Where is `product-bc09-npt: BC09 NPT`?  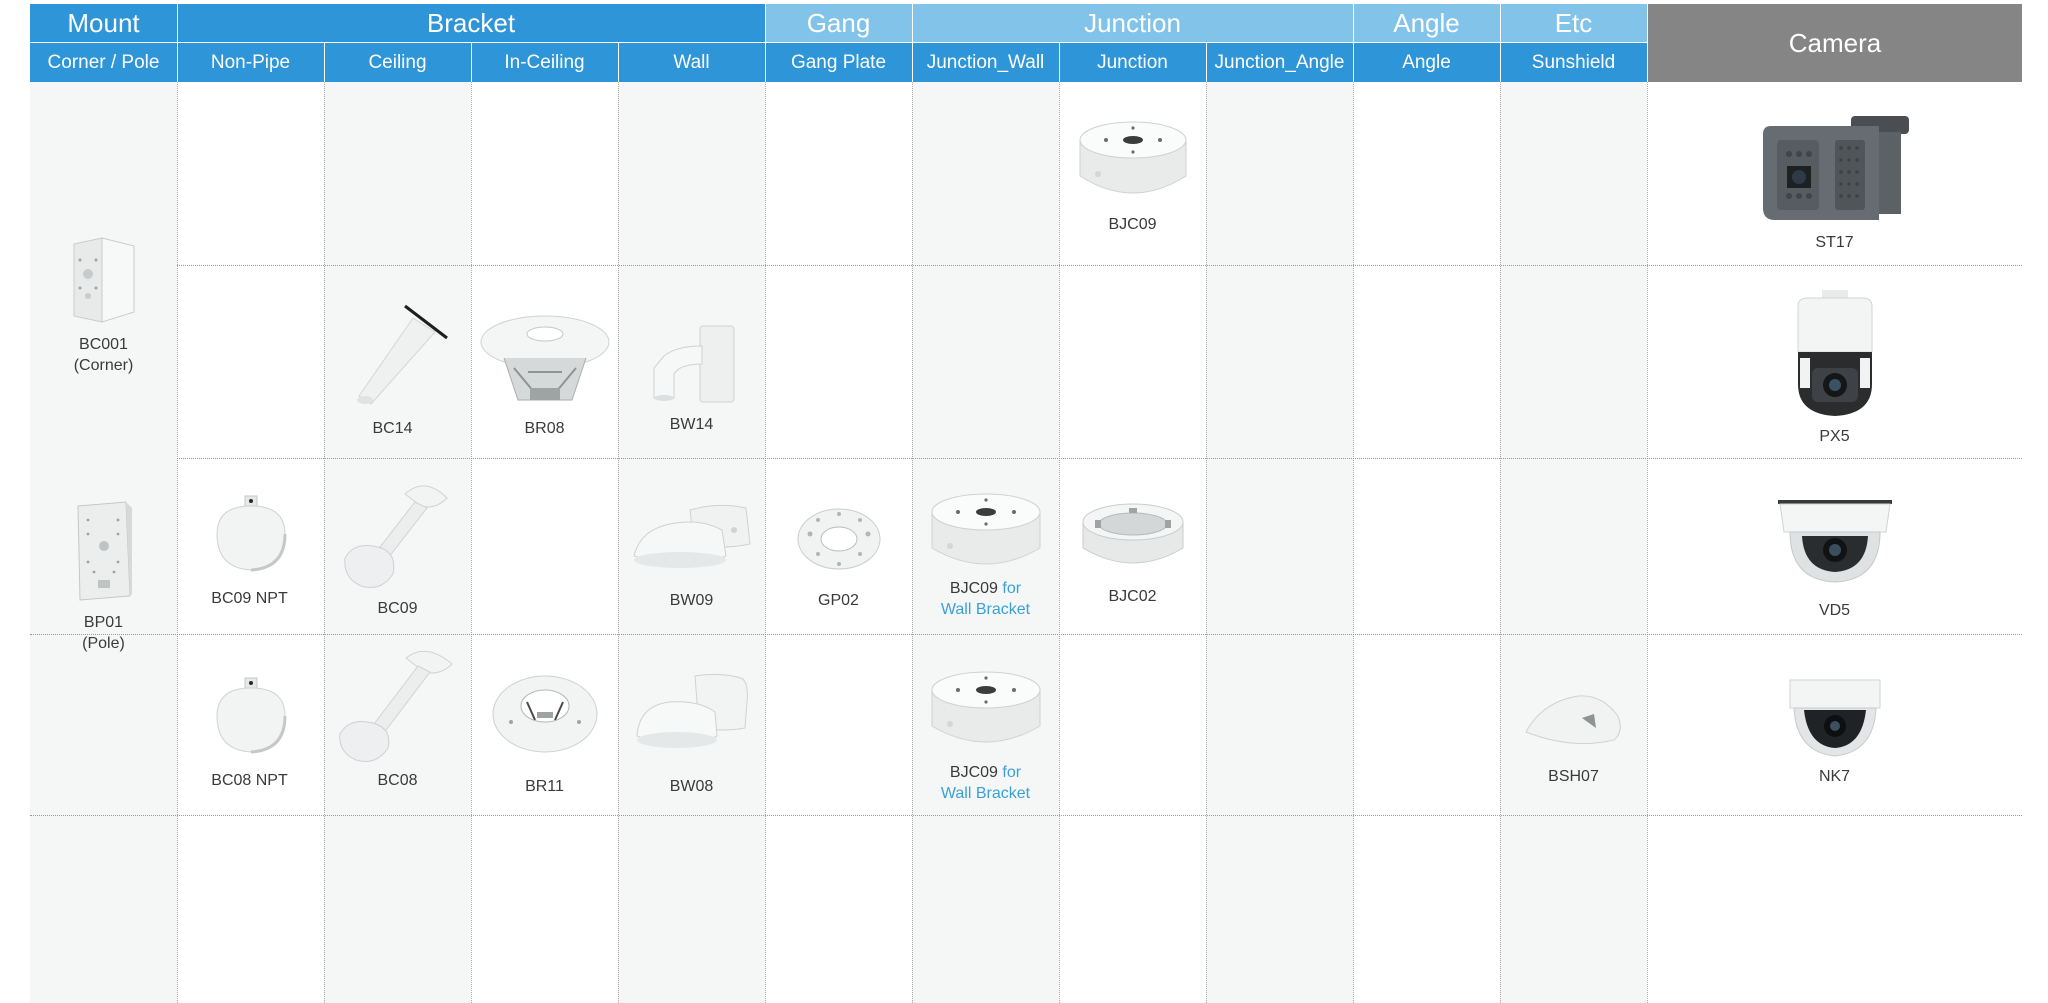
product-bc09-npt: BC09 NPT is located at coordinates (250, 551).